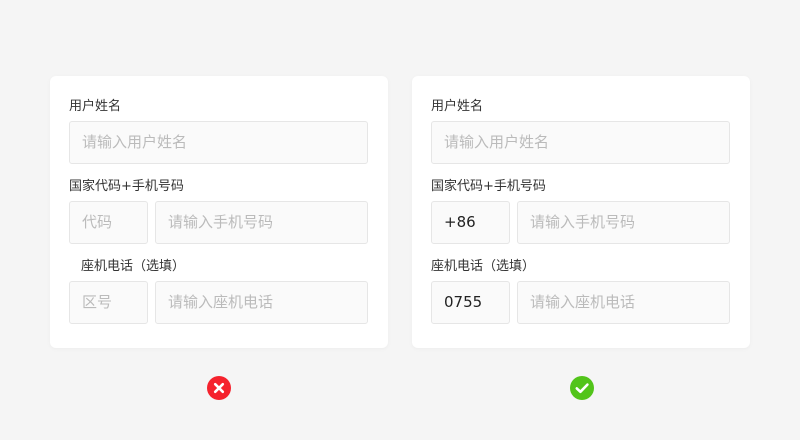  I want to click on area-code-input: 区号, so click(108, 302).